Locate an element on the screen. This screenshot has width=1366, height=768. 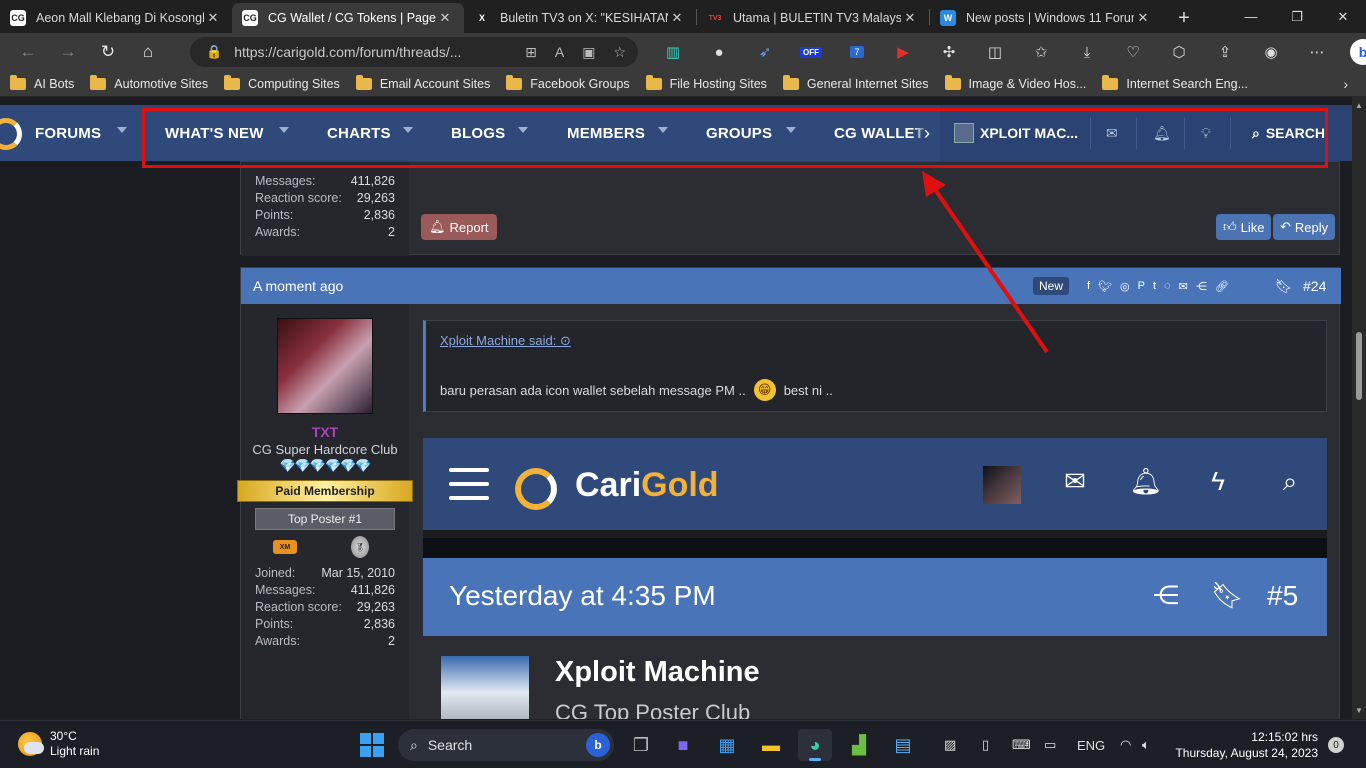
read-aloud-icon: A is located at coordinates (559, 52).